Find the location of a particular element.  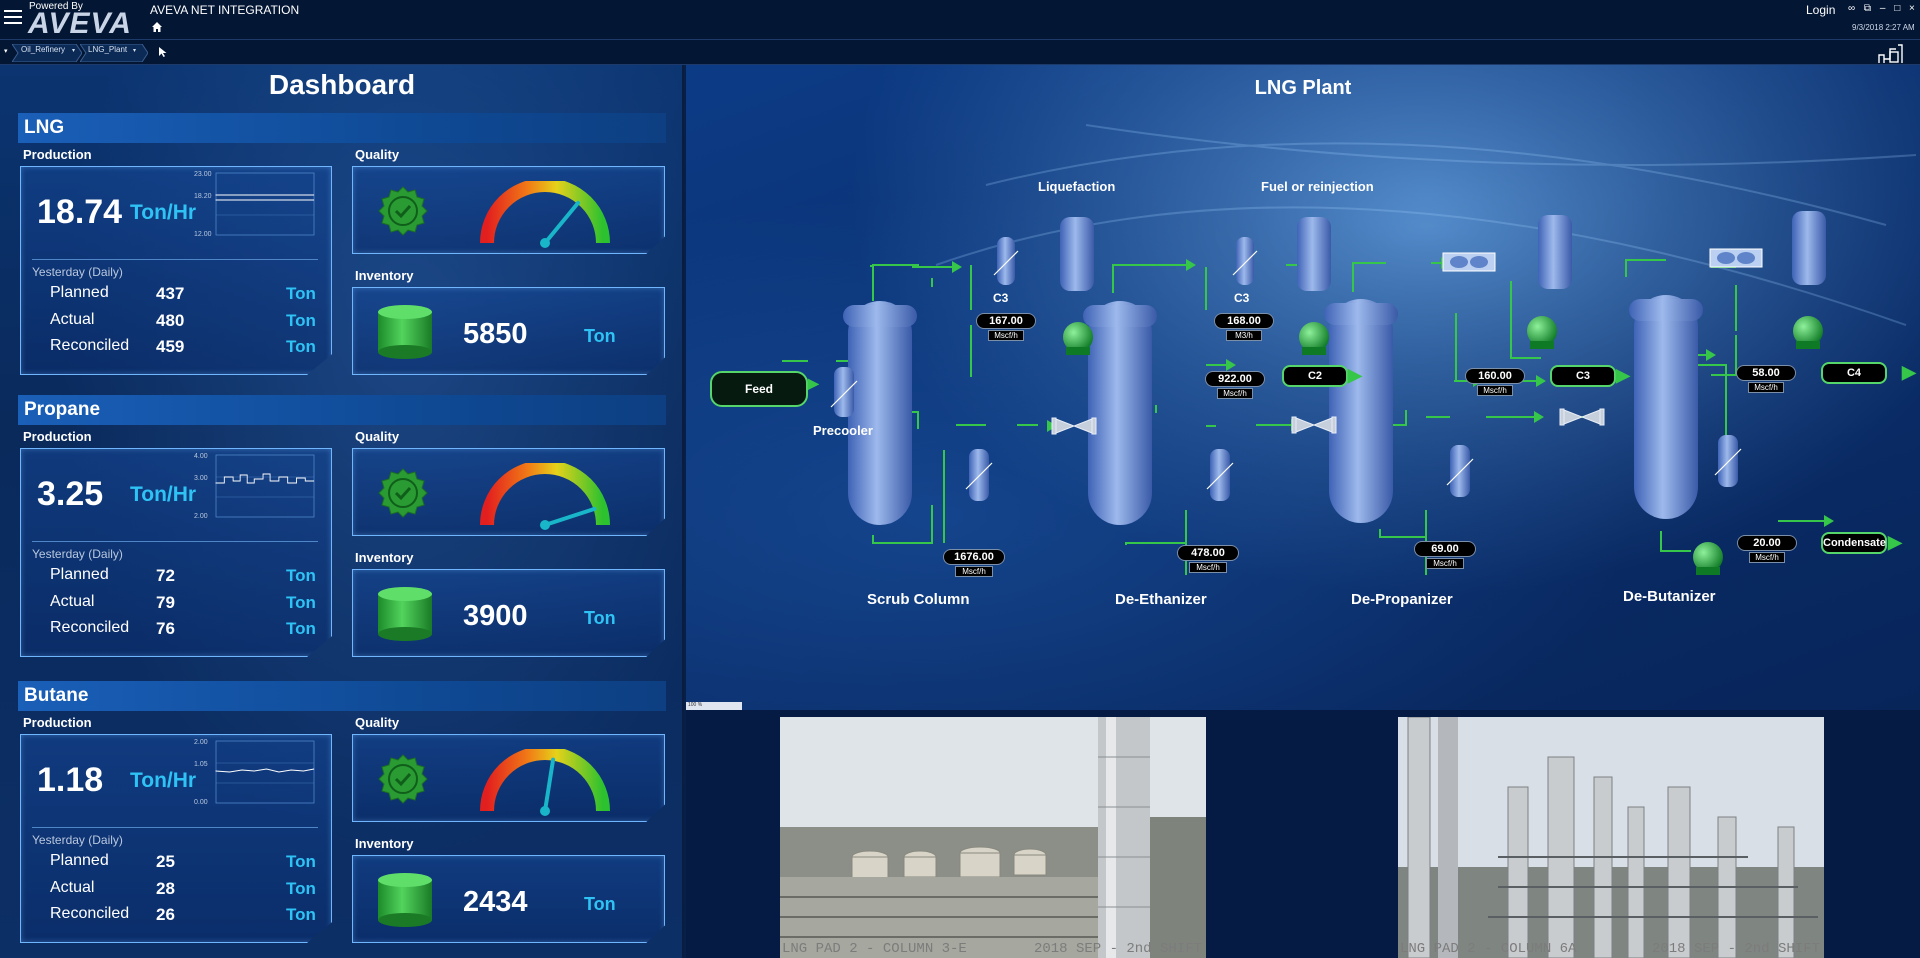

menu-icon is located at coordinates (13, 18).